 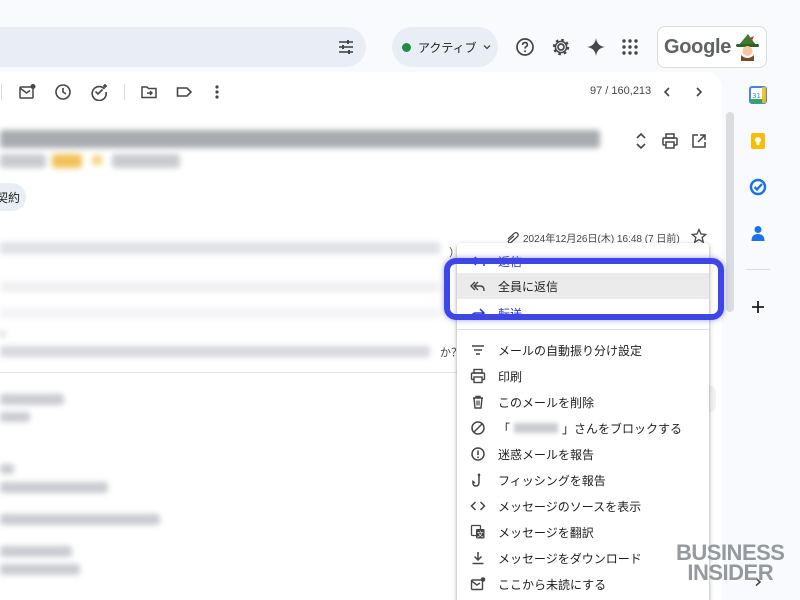 I want to click on open-in-new-window-icon, so click(x=699, y=141).